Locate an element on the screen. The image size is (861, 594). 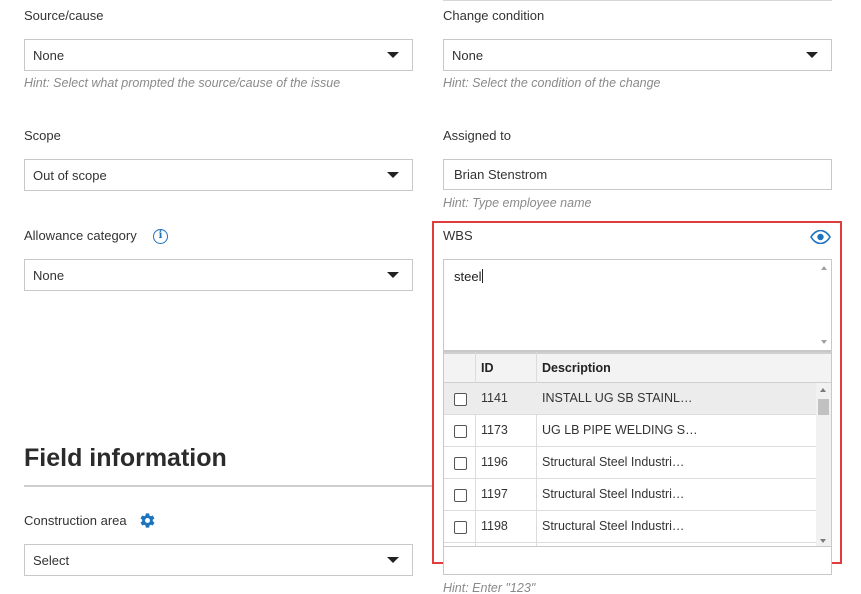
allowance-category-select: None is located at coordinates (218, 275).